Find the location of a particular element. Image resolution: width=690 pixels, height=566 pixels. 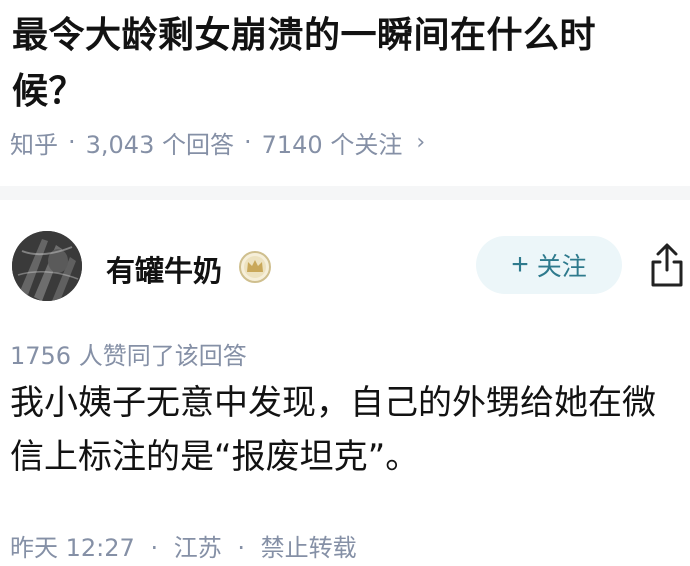

avatar is located at coordinates (47, 266).